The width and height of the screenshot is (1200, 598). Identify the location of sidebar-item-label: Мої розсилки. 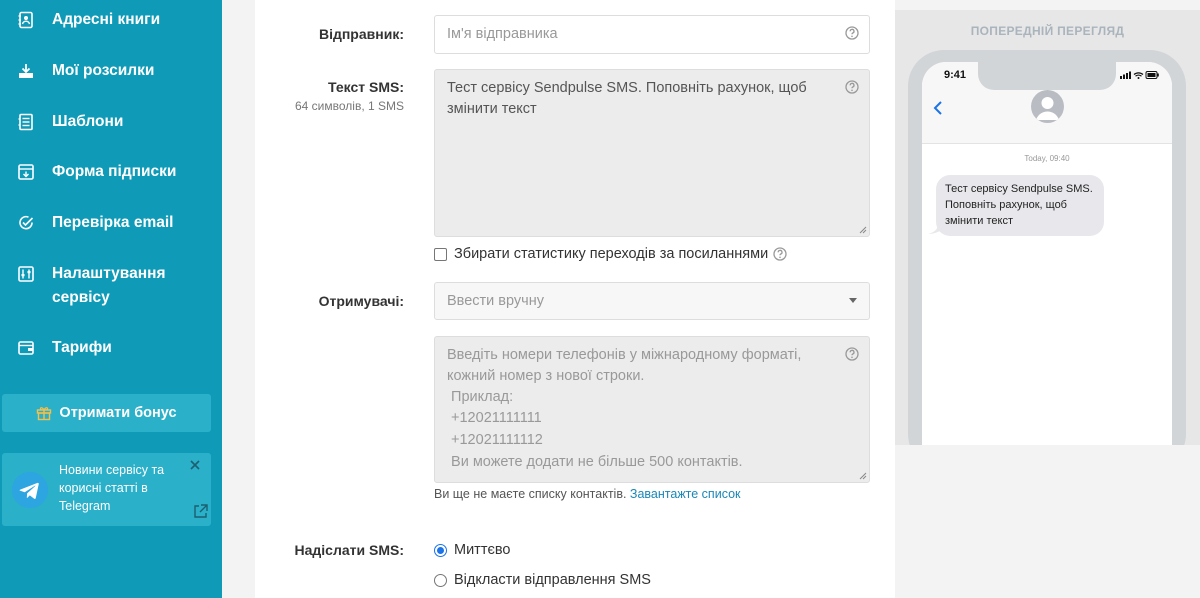
(103, 70).